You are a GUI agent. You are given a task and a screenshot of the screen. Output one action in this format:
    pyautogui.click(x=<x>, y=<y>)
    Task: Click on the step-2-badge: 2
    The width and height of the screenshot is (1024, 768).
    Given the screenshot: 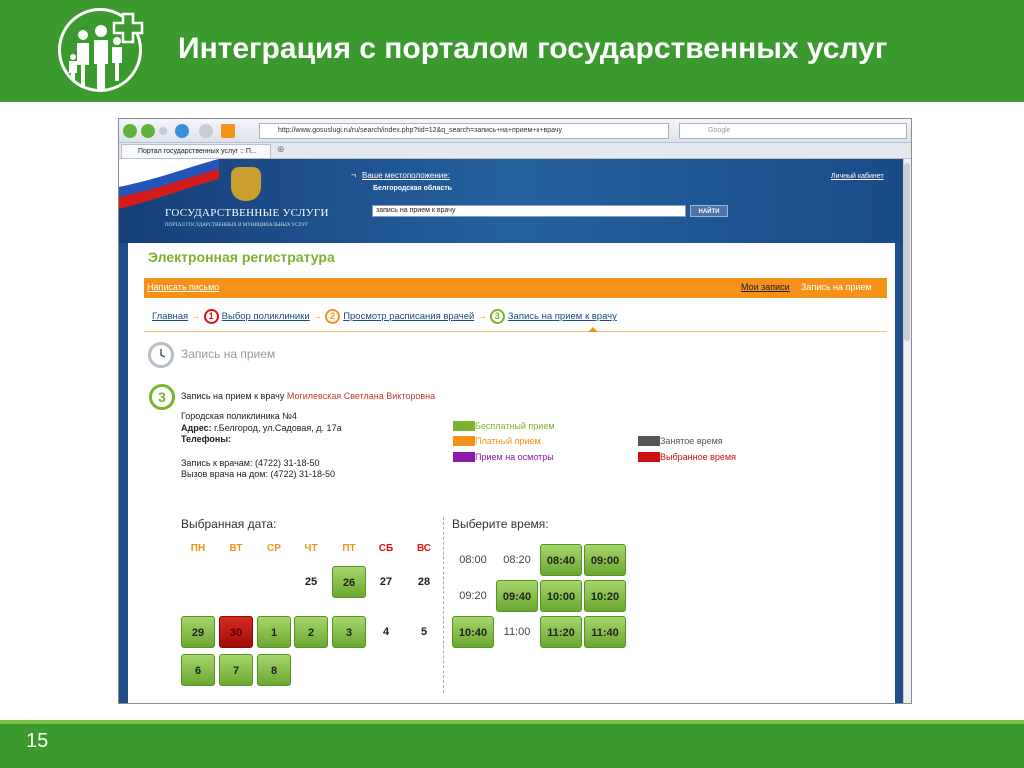 What is the action you would take?
    pyautogui.click(x=333, y=316)
    